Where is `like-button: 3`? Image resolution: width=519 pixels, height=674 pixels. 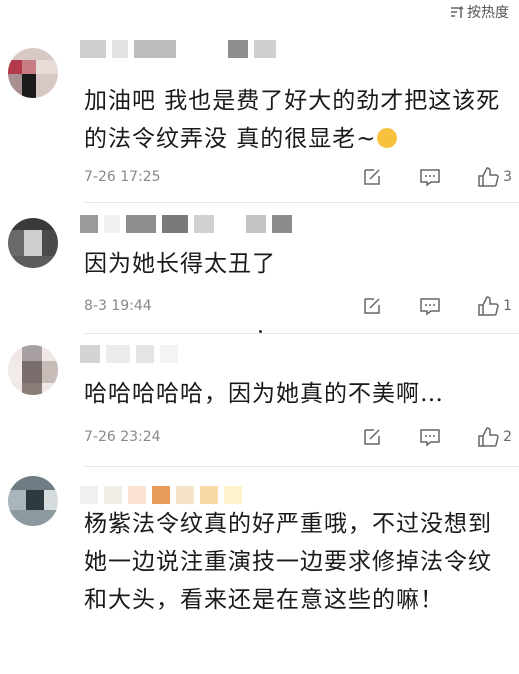
like-button: 3 is located at coordinates (494, 177).